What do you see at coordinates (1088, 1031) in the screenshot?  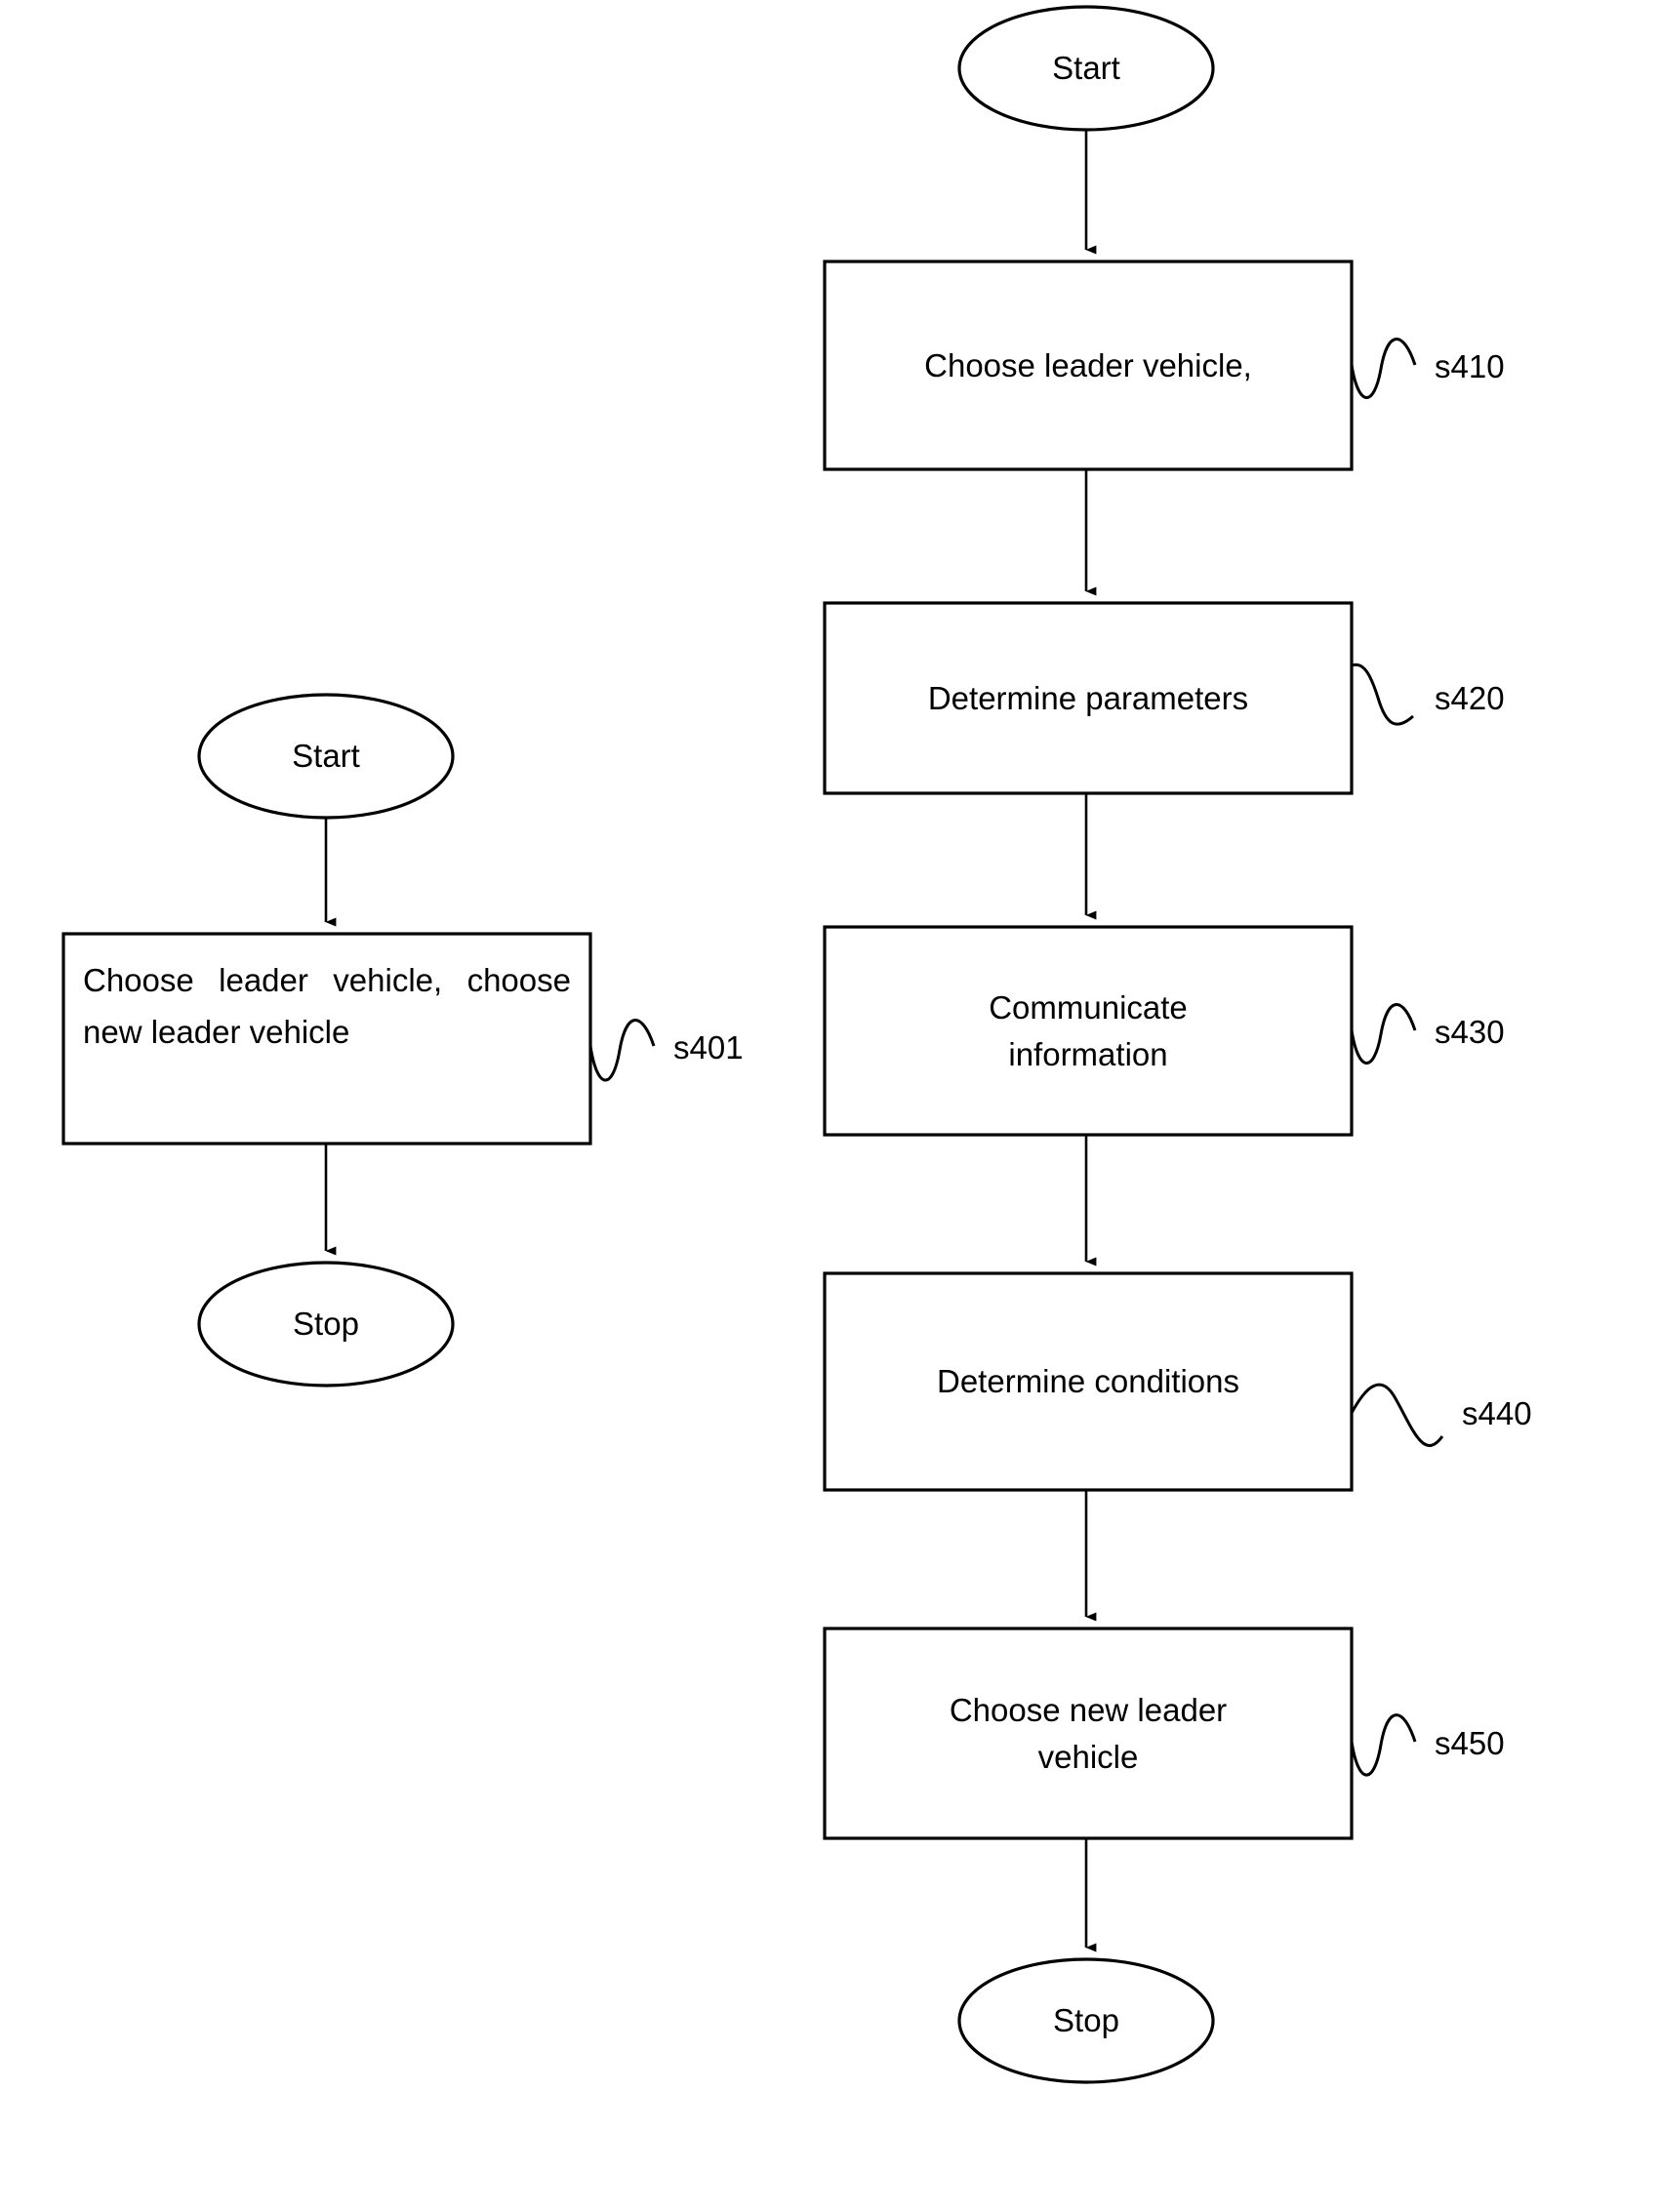 I see `right-step-box-s430` at bounding box center [1088, 1031].